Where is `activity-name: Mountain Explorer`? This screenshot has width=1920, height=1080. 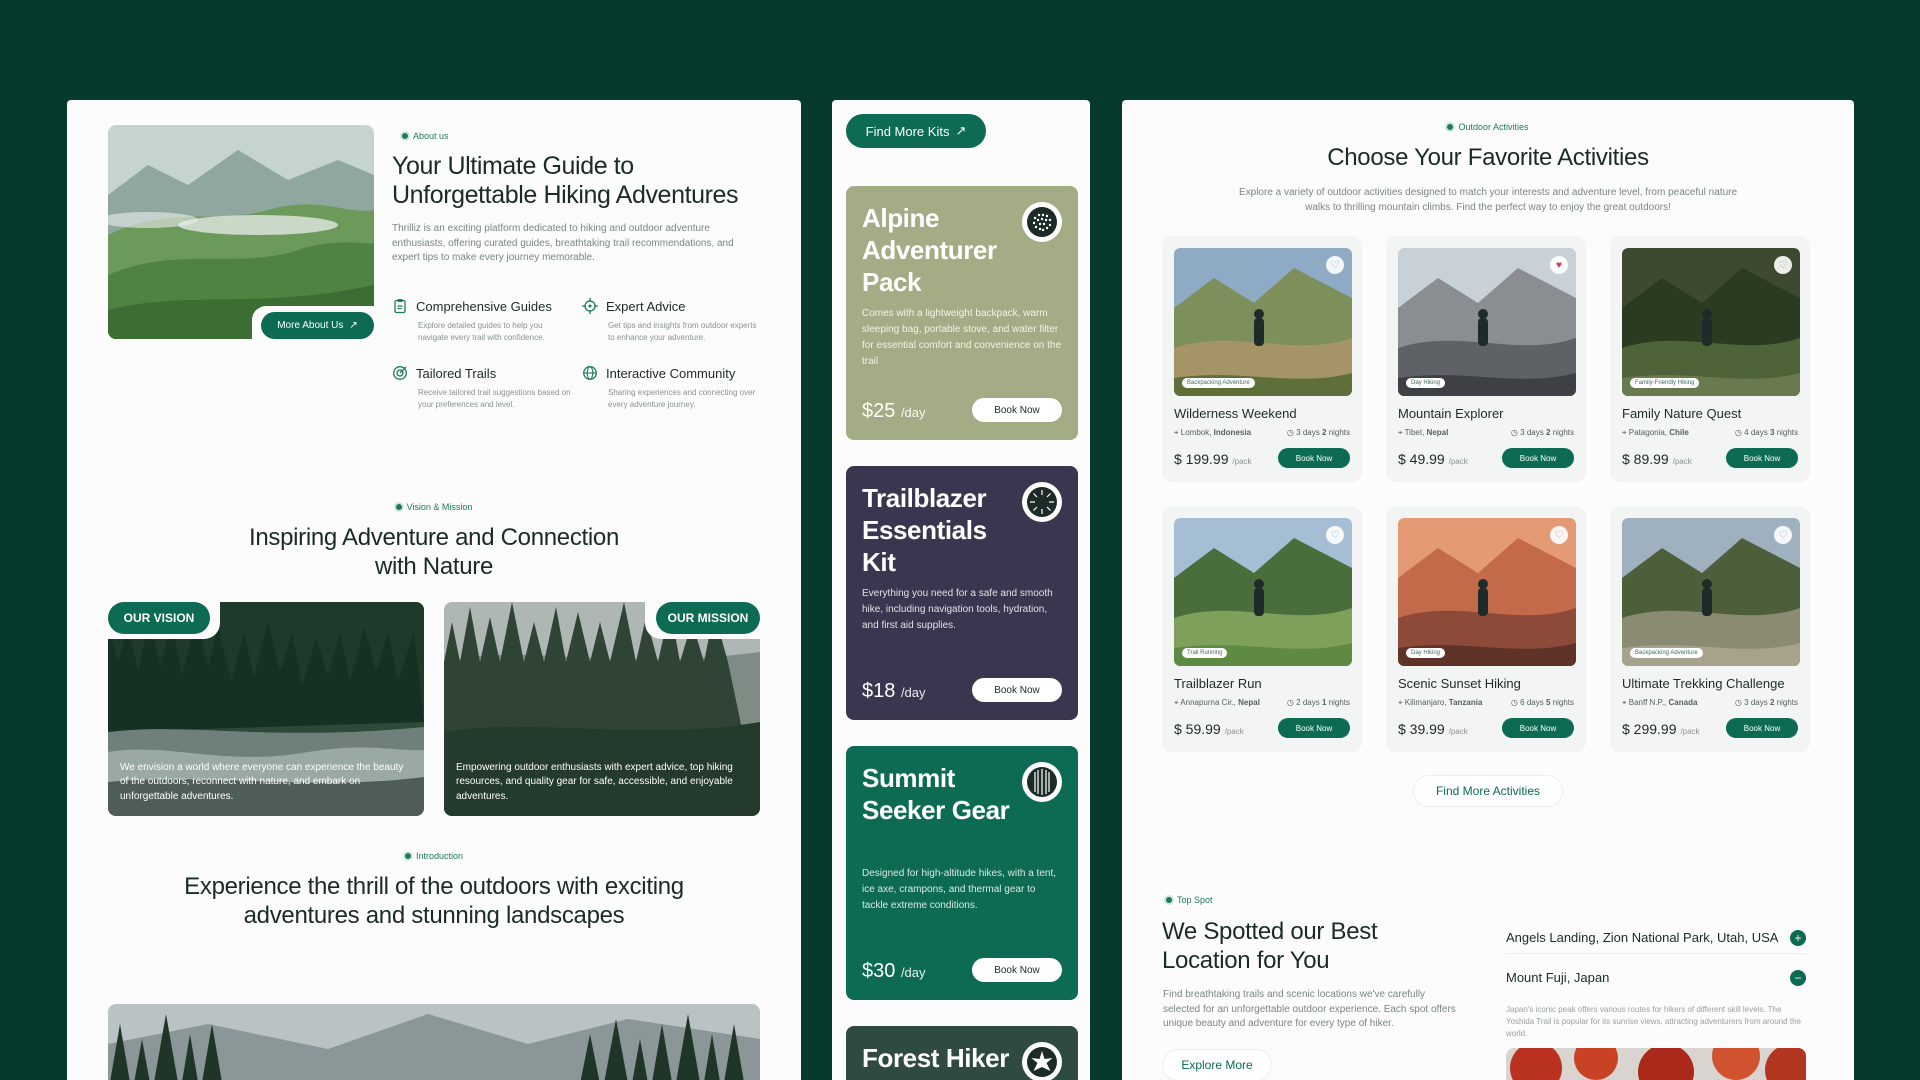 activity-name: Mountain Explorer is located at coordinates (1451, 413).